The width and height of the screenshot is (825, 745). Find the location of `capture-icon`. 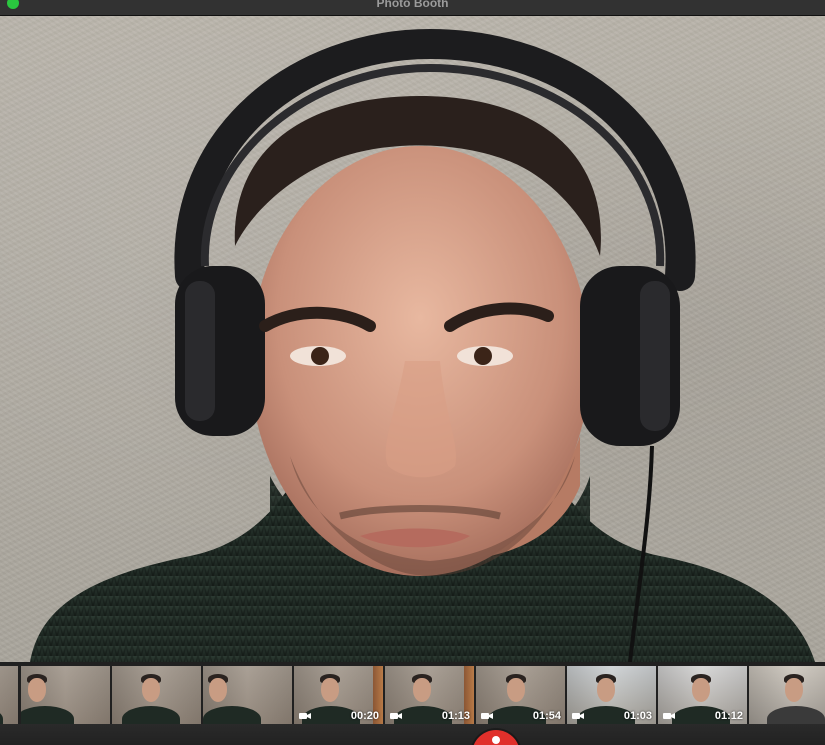

capture-icon is located at coordinates (496, 740).